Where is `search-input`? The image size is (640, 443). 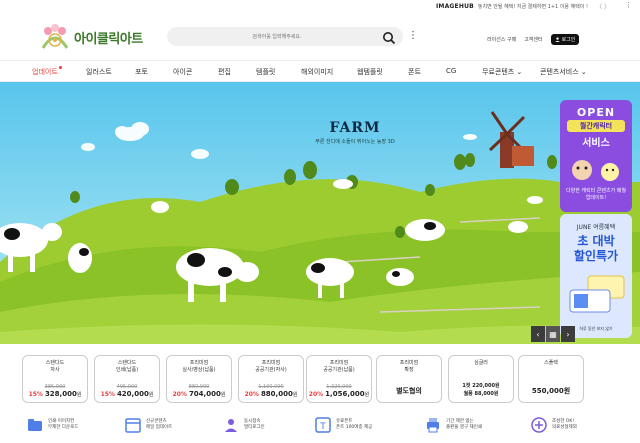 search-input is located at coordinates (277, 36).